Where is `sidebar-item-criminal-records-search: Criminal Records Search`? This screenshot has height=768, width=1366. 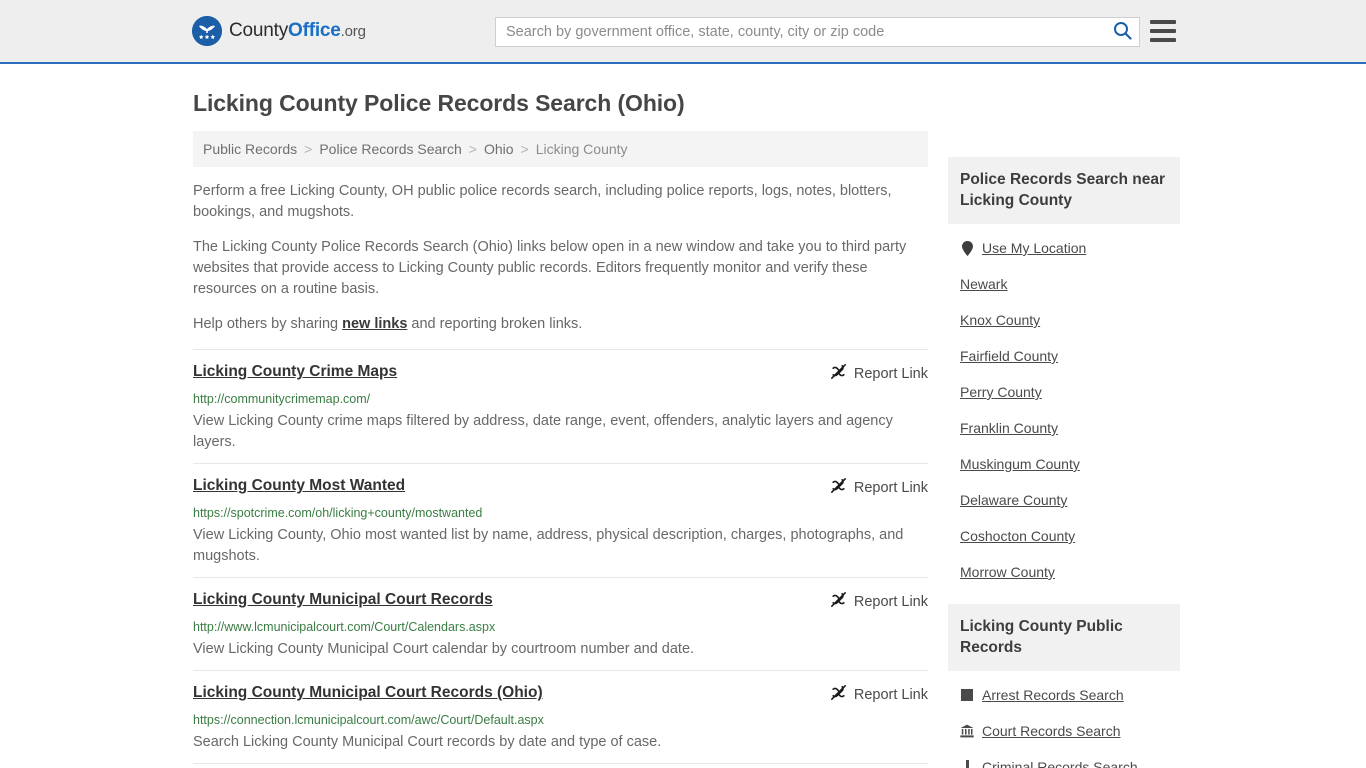
sidebar-item-criminal-records-search: Criminal Records Search is located at coordinates (1064, 758).